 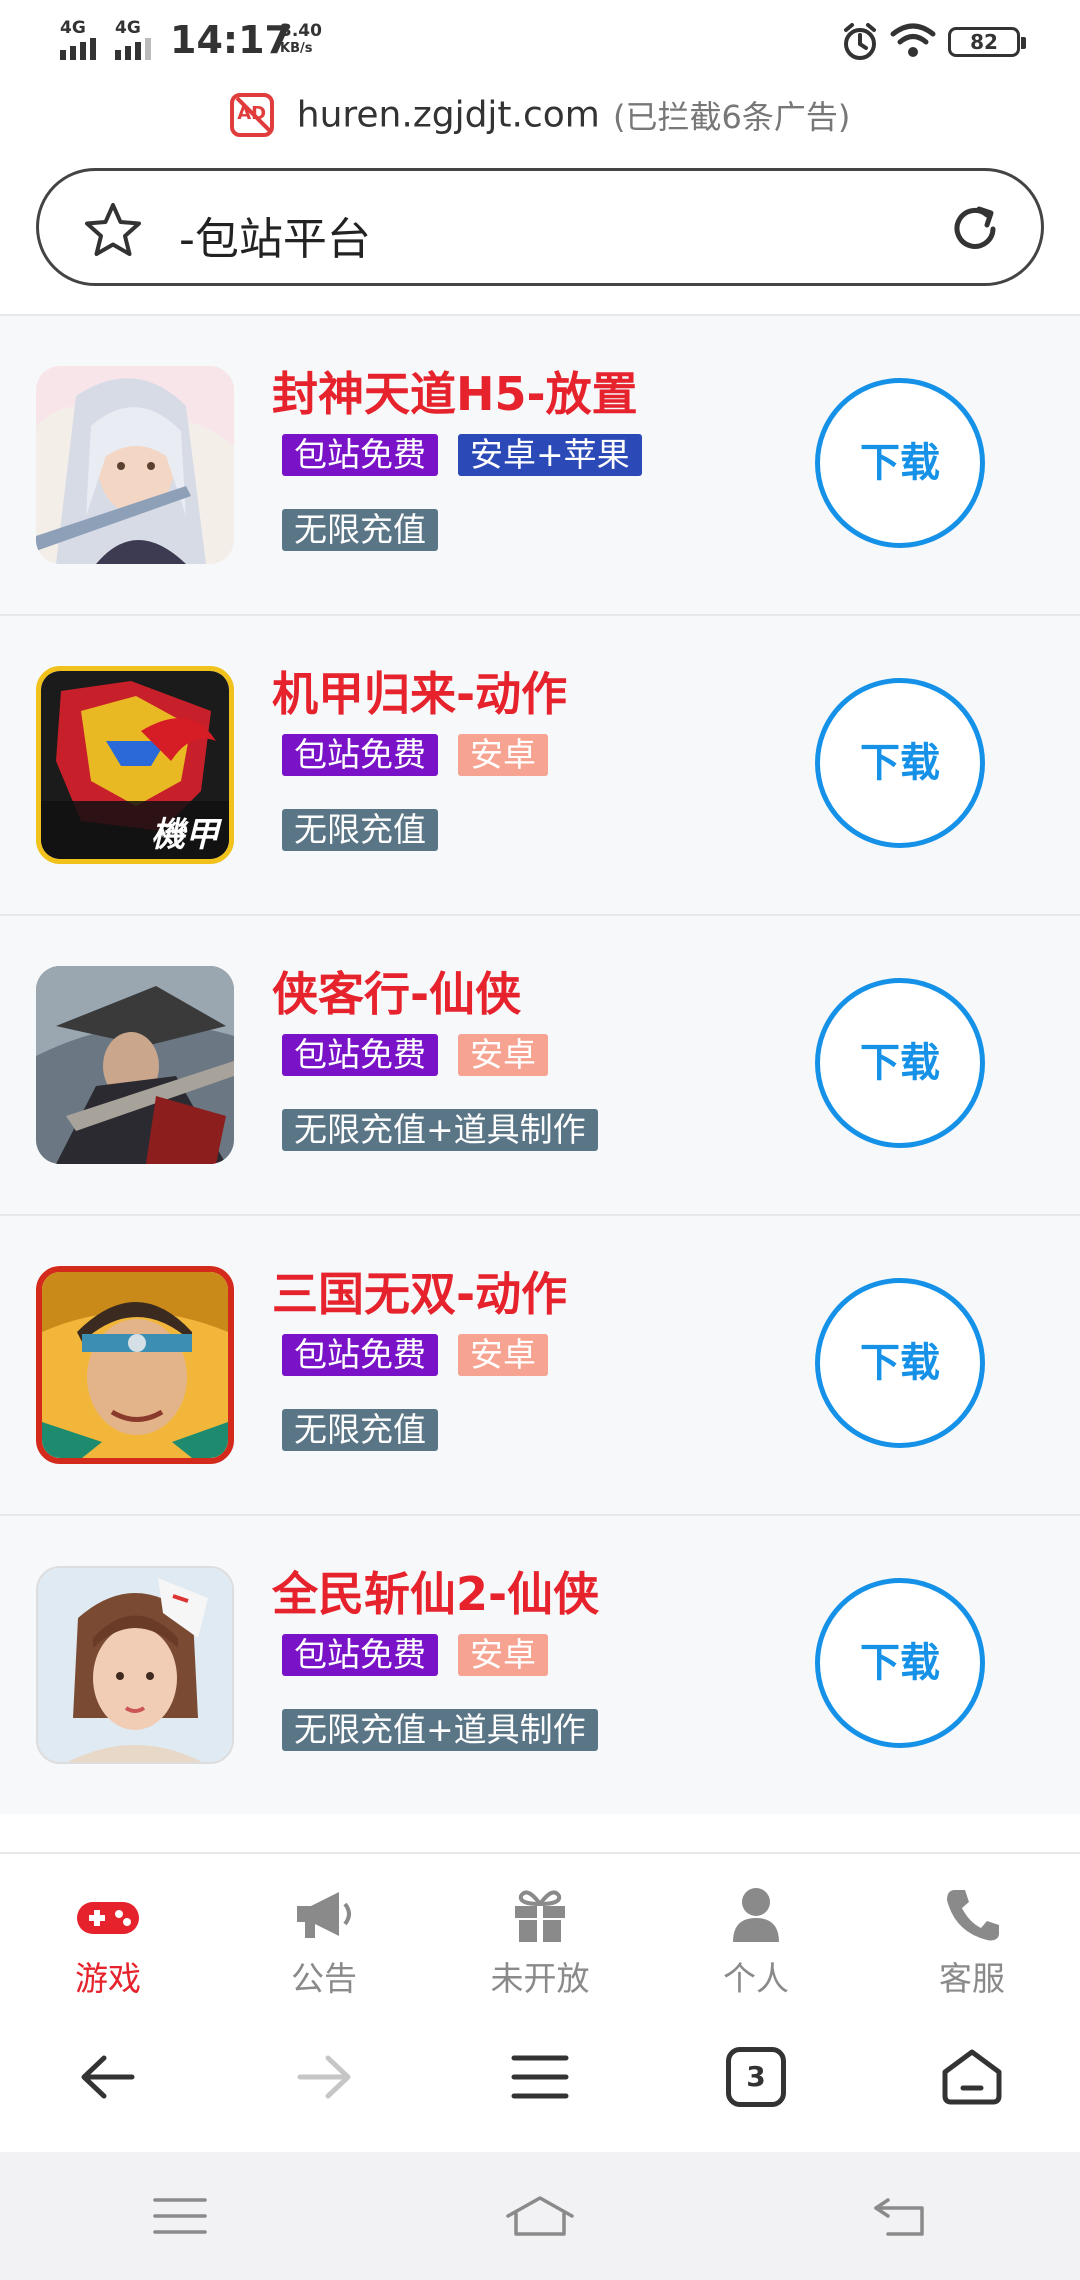 I want to click on forward-arrow-icon, so click(x=324, y=2077).